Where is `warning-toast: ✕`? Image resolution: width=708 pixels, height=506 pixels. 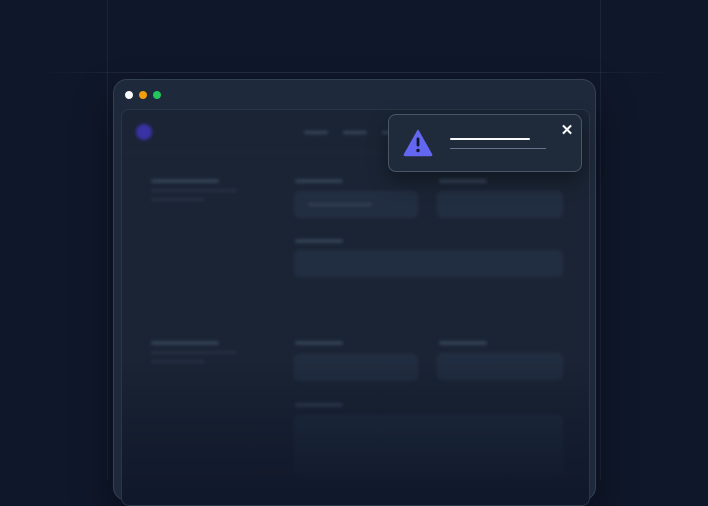 warning-toast: ✕ is located at coordinates (485, 143).